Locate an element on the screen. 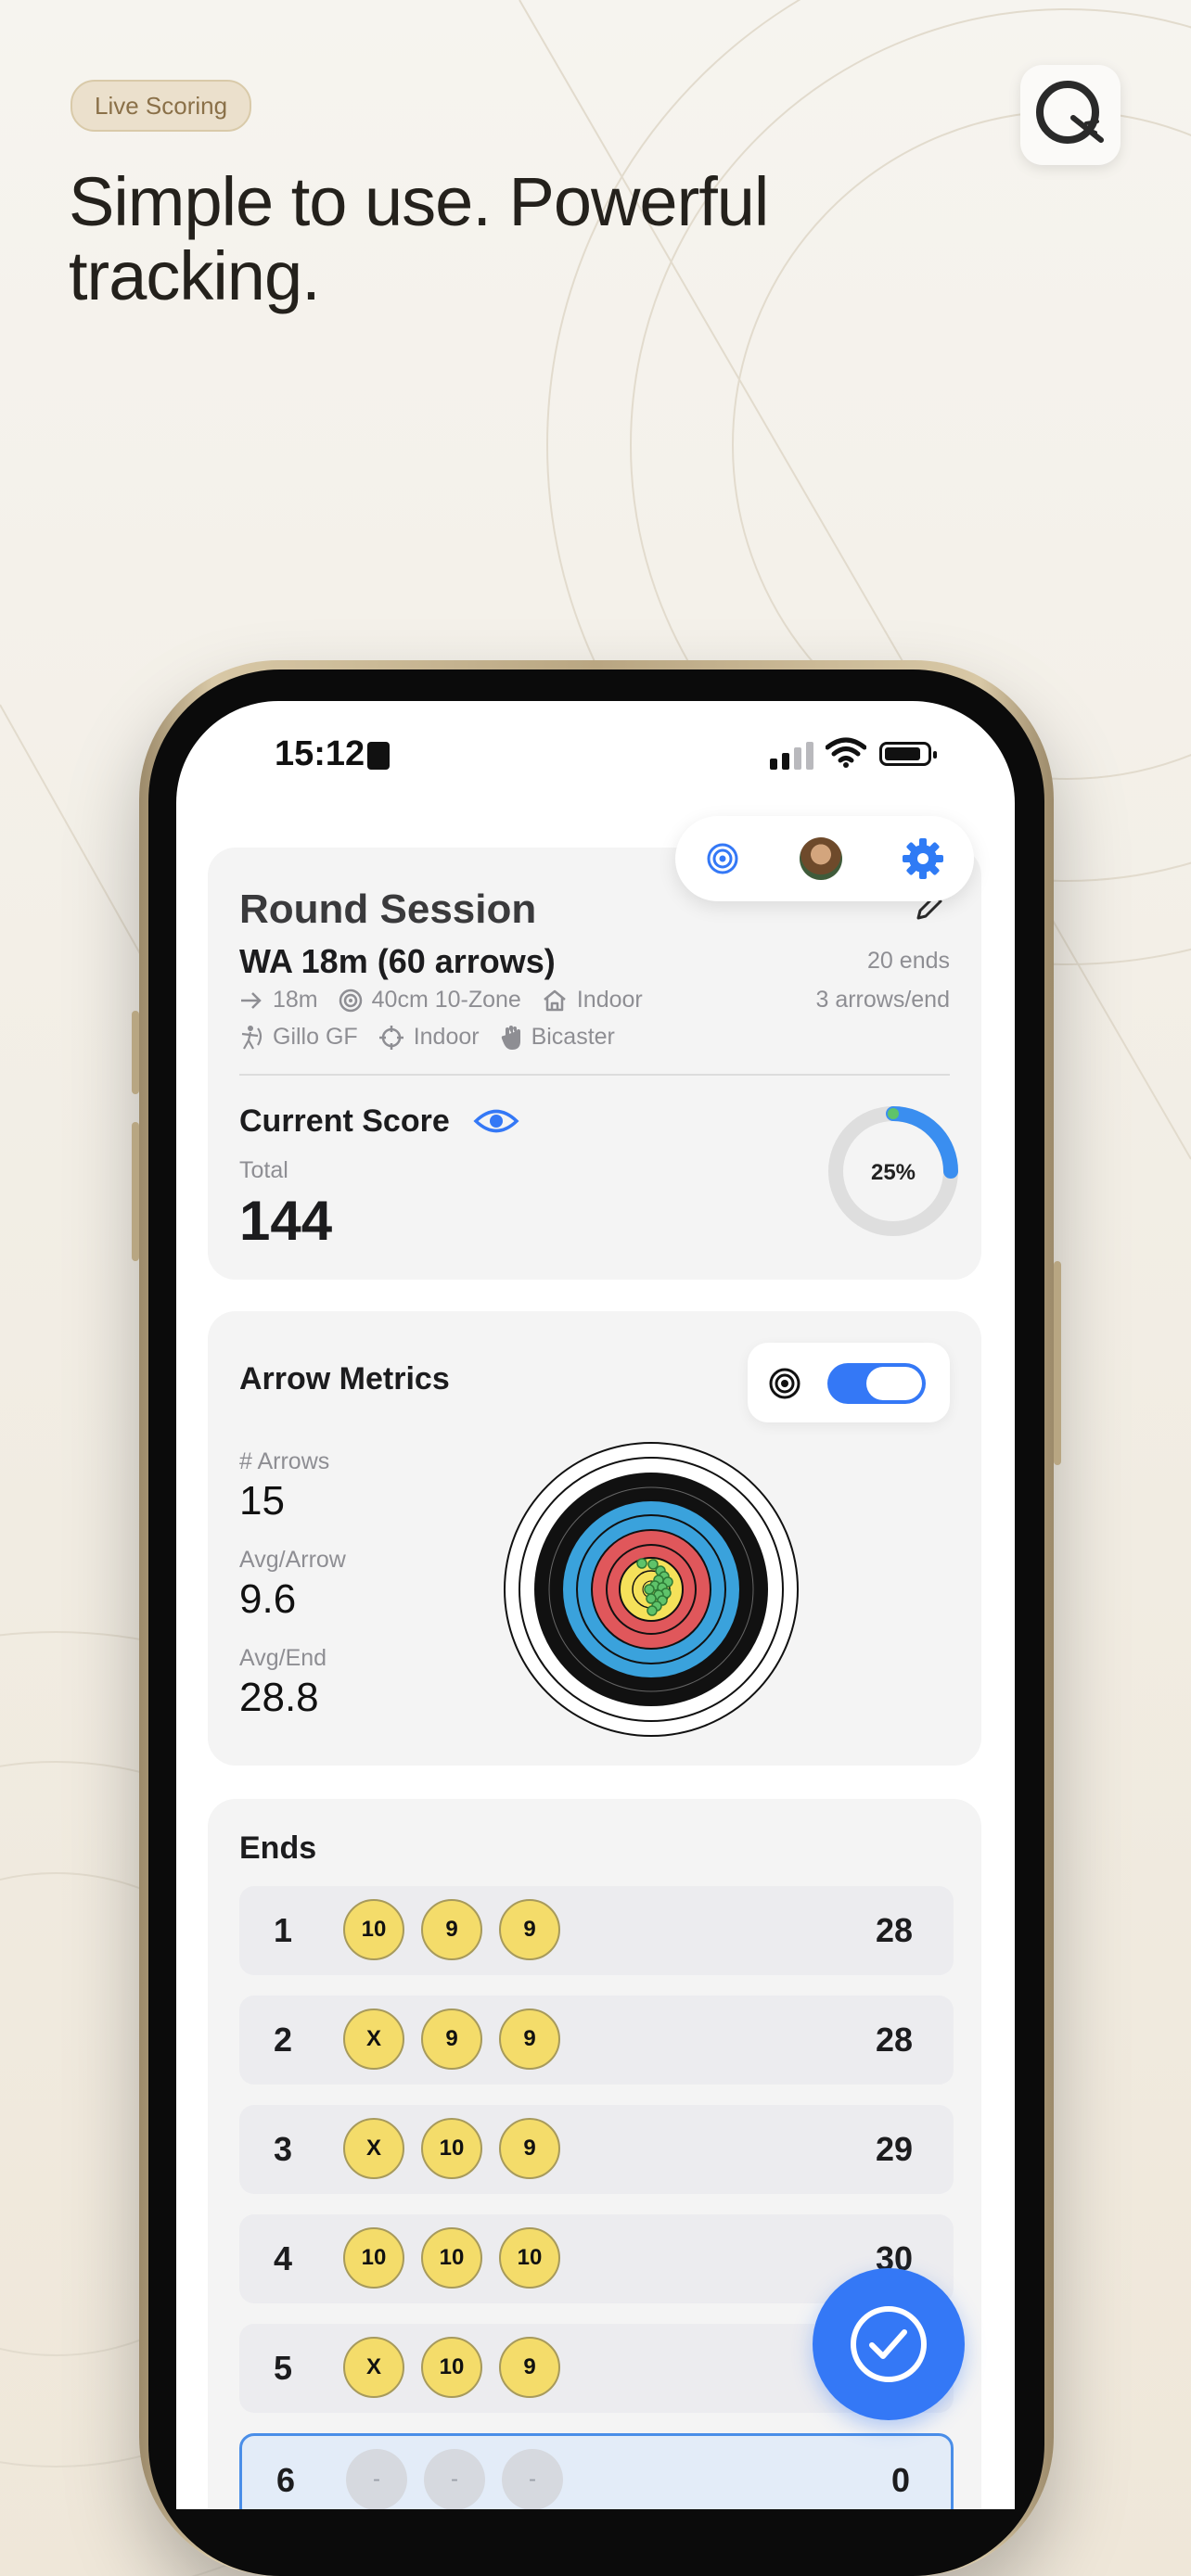 The width and height of the screenshot is (1191, 2576). signal-icon is located at coordinates (791, 756).